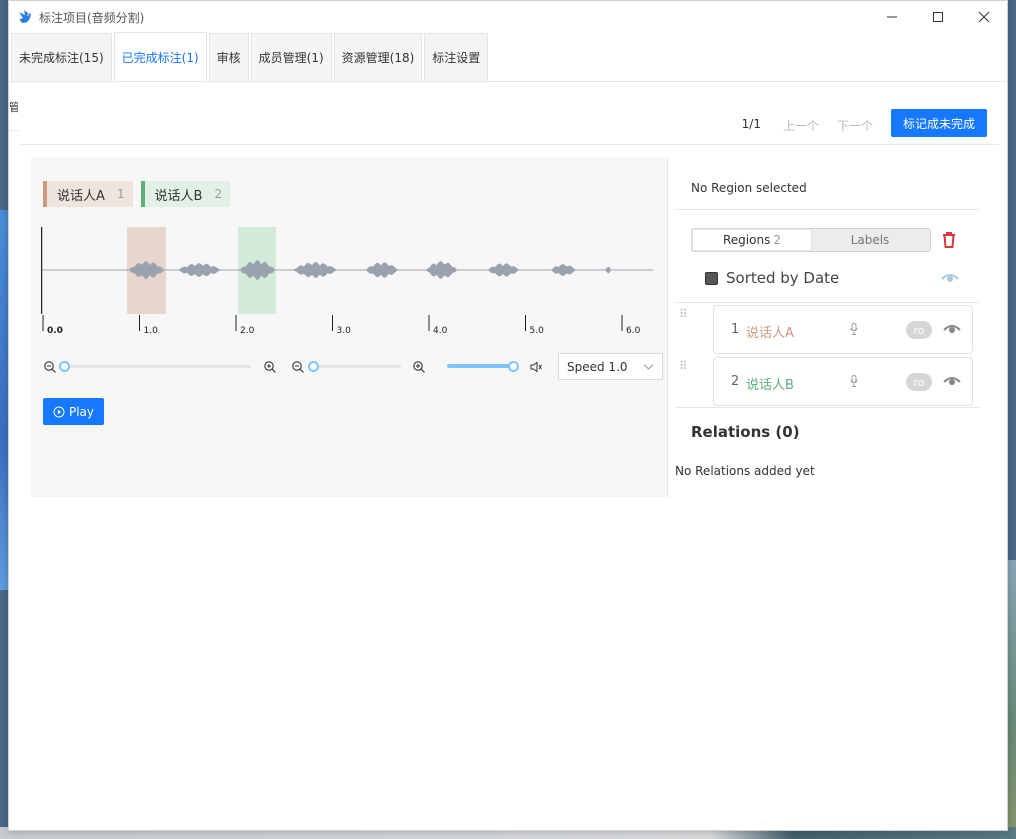  What do you see at coordinates (25, 16) in the screenshot?
I see `app-logo-icon` at bounding box center [25, 16].